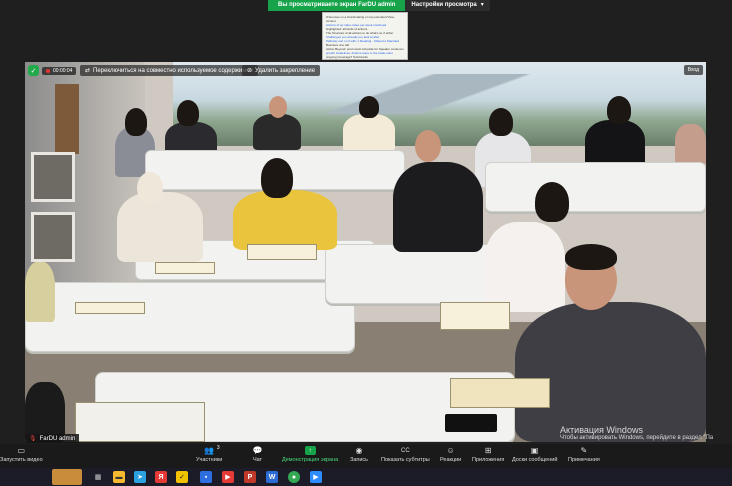 This screenshot has width=732, height=486. I want to click on reactions-label: Реакции, so click(451, 460).